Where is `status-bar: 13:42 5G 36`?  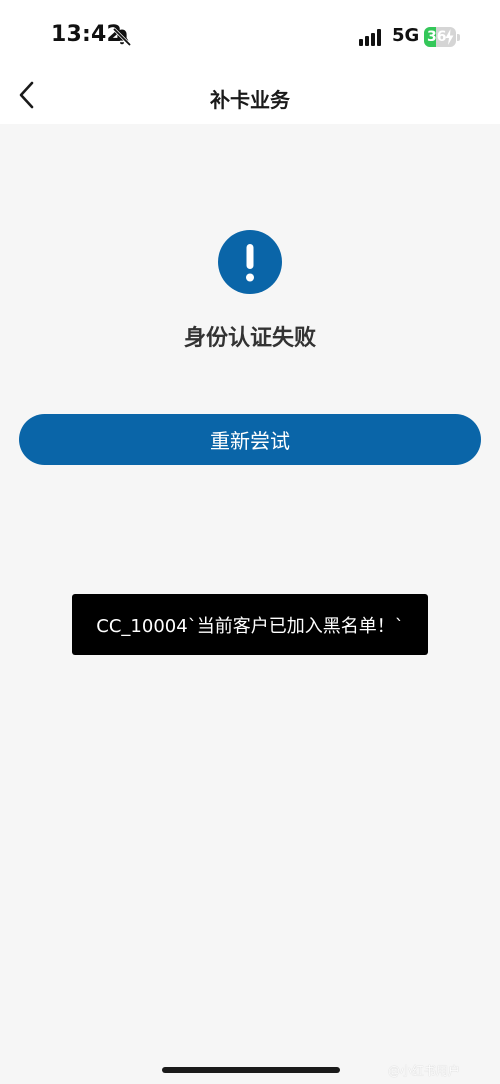
status-bar: 13:42 5G 36 is located at coordinates (250, 36).